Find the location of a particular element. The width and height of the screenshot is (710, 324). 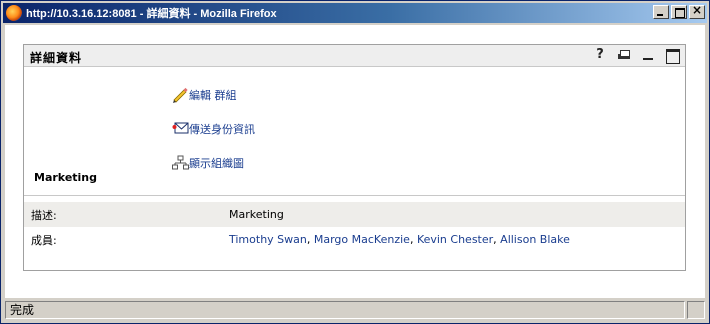

portlet-tools: ? is located at coordinates (636, 56).